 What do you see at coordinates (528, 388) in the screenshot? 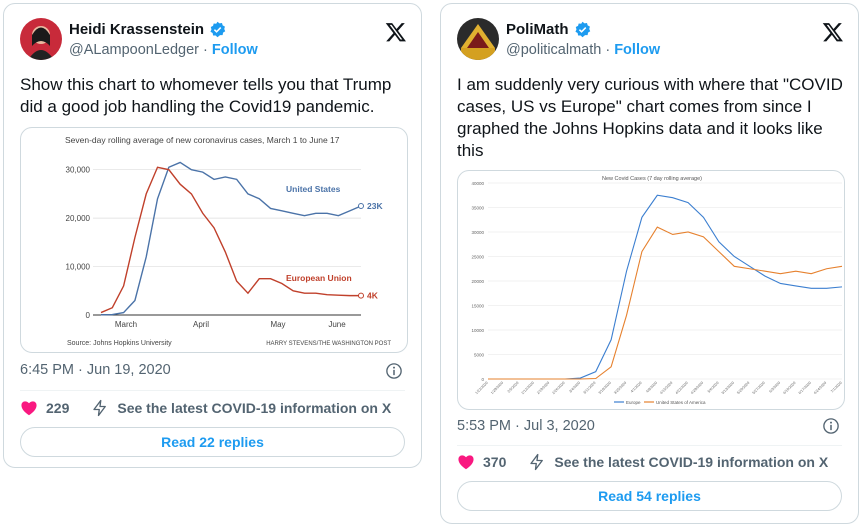
I see `x-tick-label: 2/12/2020` at bounding box center [528, 388].